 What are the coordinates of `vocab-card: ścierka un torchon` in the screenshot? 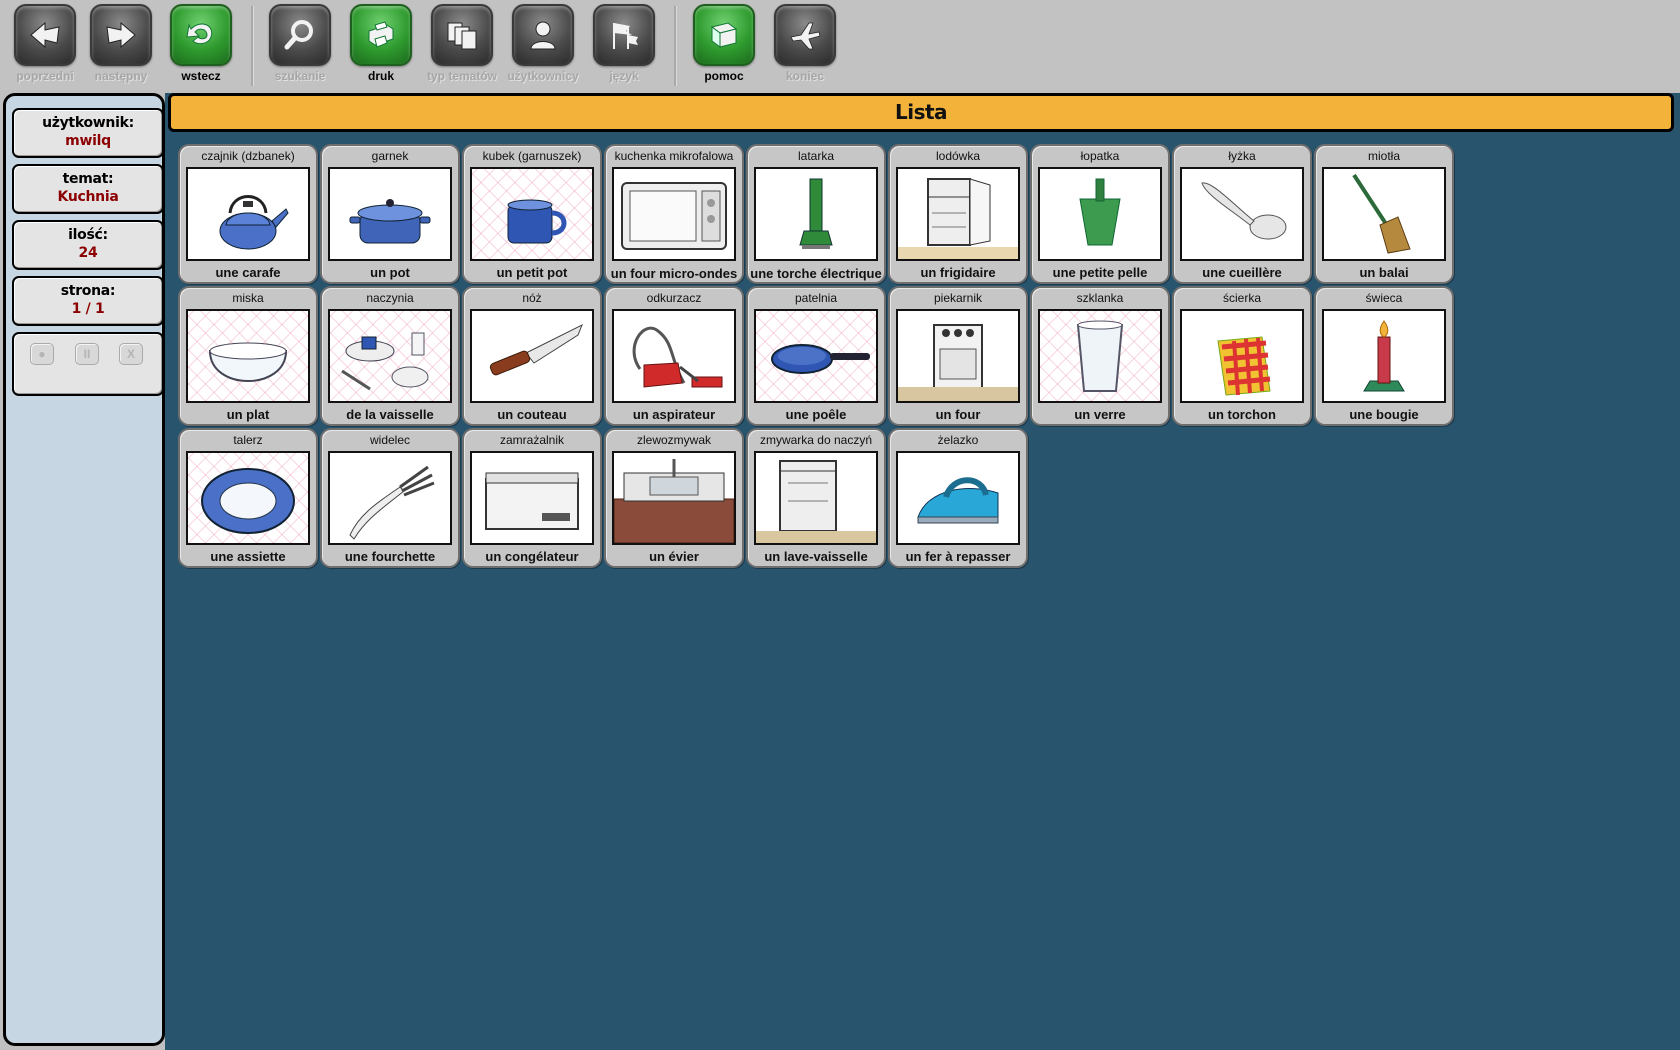 It's located at (1242, 356).